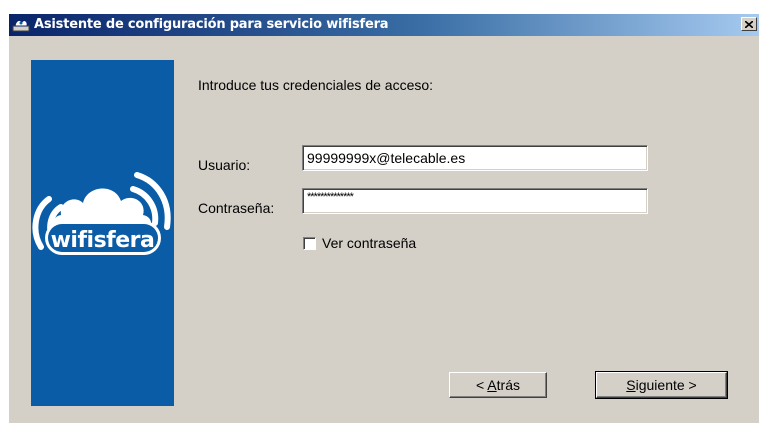 This screenshot has height=423, width=759. Describe the element at coordinates (236, 208) in the screenshot. I see `password-label: Contraseña:` at that location.